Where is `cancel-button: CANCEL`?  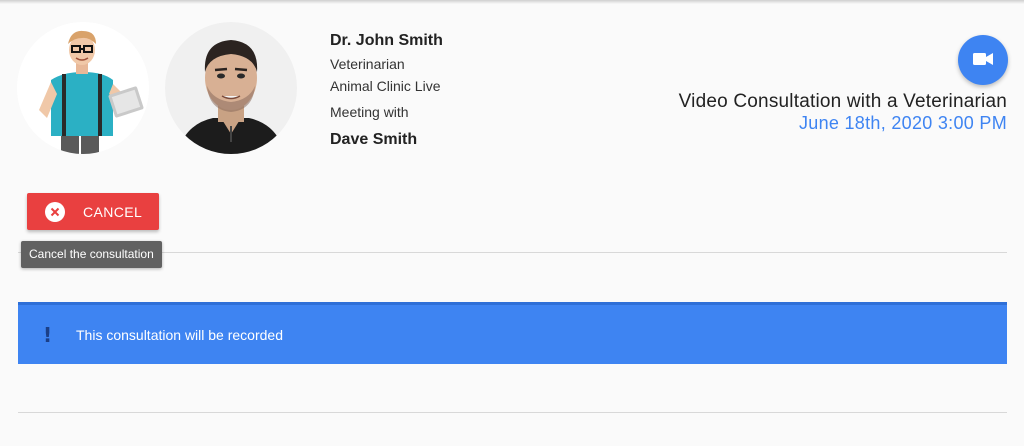 cancel-button: CANCEL is located at coordinates (93, 211).